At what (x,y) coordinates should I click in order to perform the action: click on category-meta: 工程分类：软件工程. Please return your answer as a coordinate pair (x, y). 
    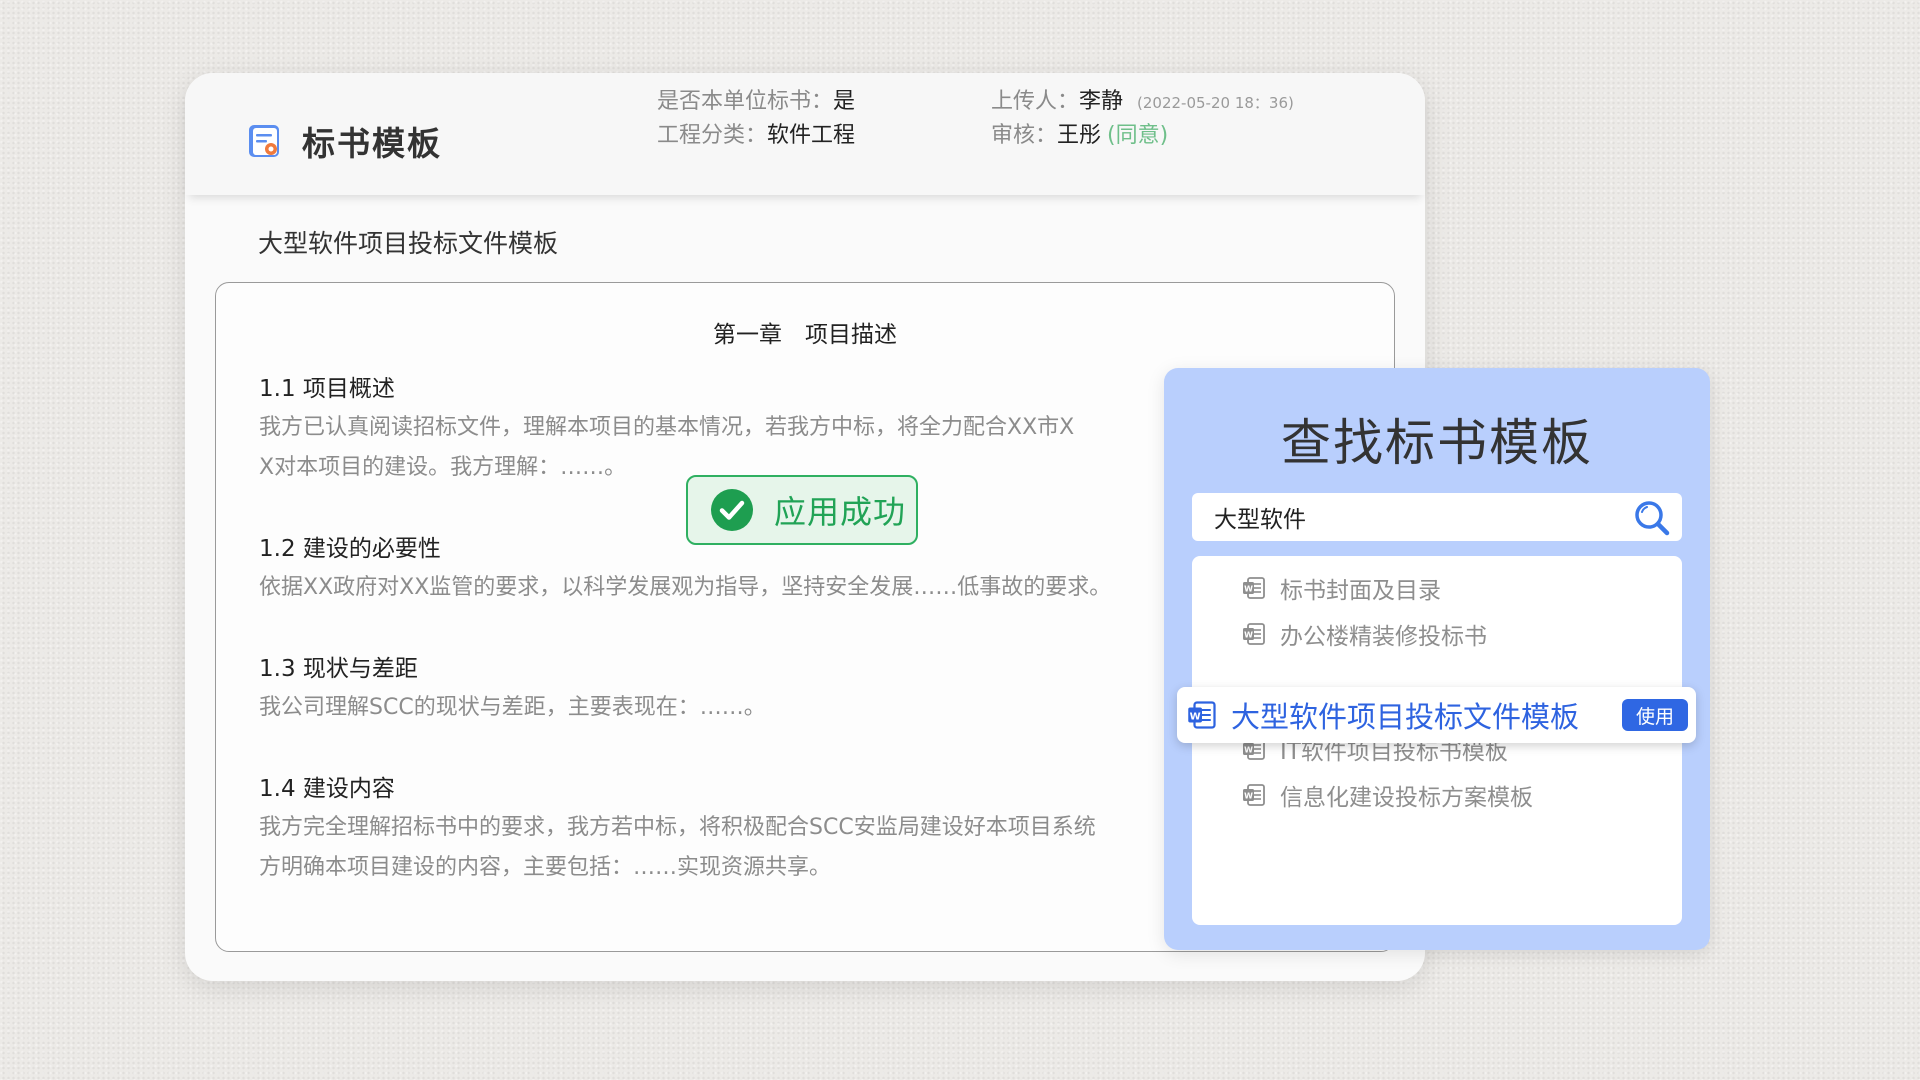
    Looking at the image, I should click on (756, 135).